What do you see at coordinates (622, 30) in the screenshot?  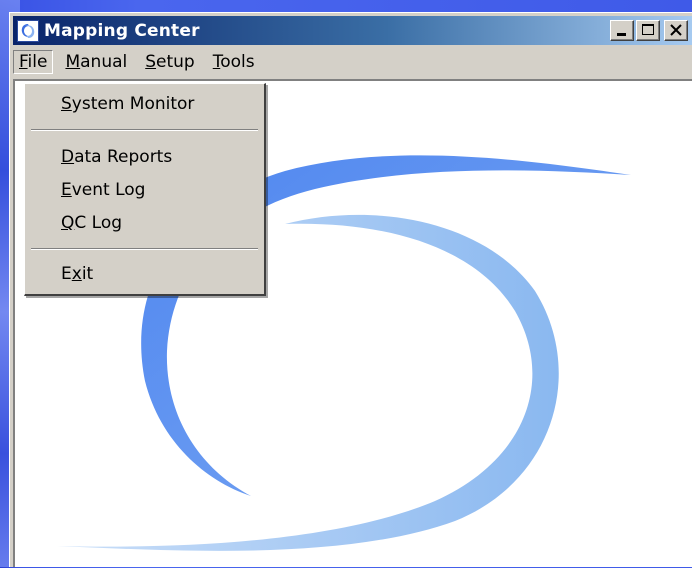 I see `minimize-button` at bounding box center [622, 30].